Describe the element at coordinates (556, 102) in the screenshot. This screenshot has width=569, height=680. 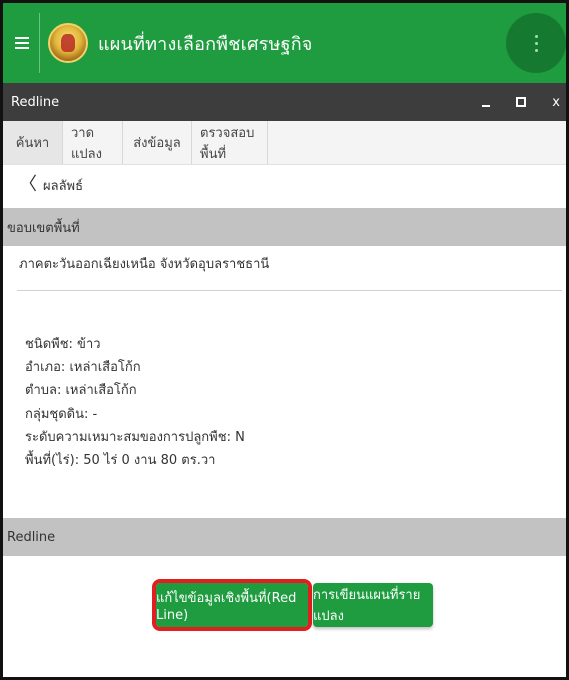
I see `close-icon: x` at that location.